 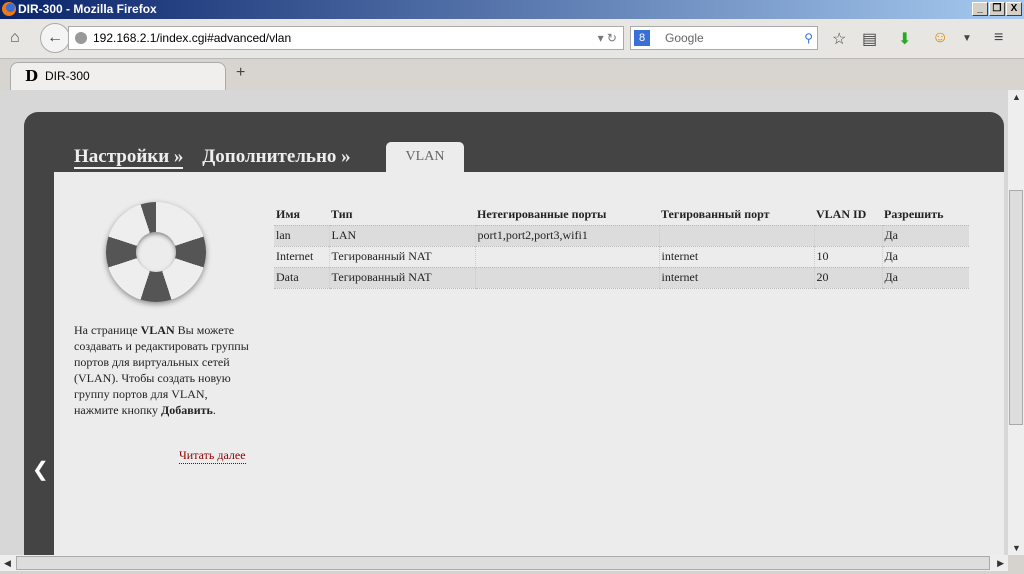 I want to click on breadcrumb: Настройки » Дополнительно », so click(x=219, y=157).